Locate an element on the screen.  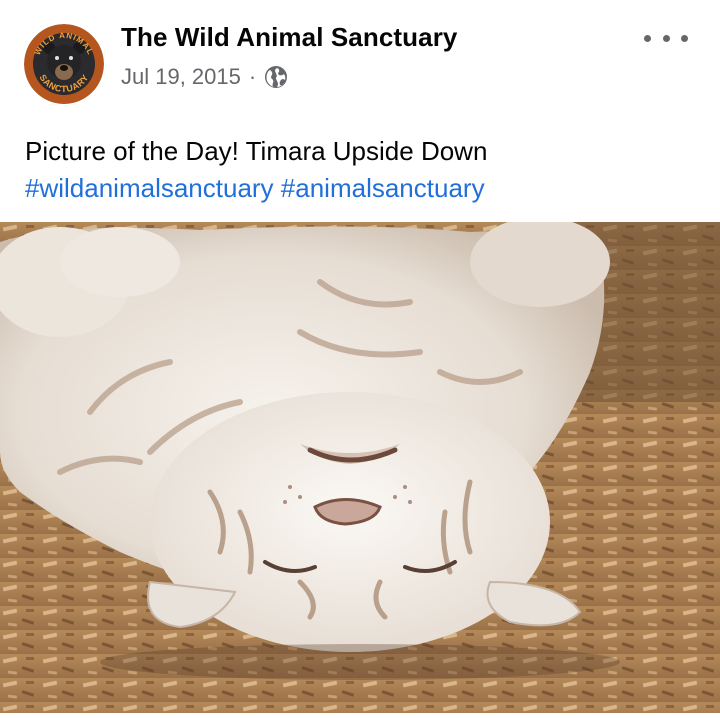
hashtag-list: #wildanimalsanctuary #animalsanctuary is located at coordinates (365, 188).